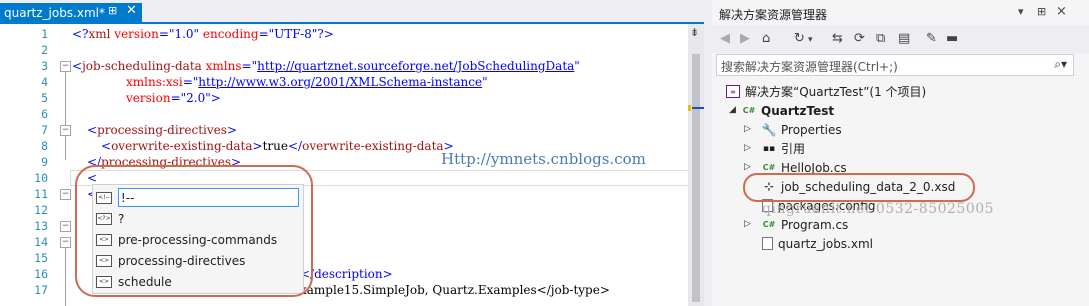 The width and height of the screenshot is (1089, 306). Describe the element at coordinates (904, 38) in the screenshot. I see `show-all-files-icon: ▤` at that location.